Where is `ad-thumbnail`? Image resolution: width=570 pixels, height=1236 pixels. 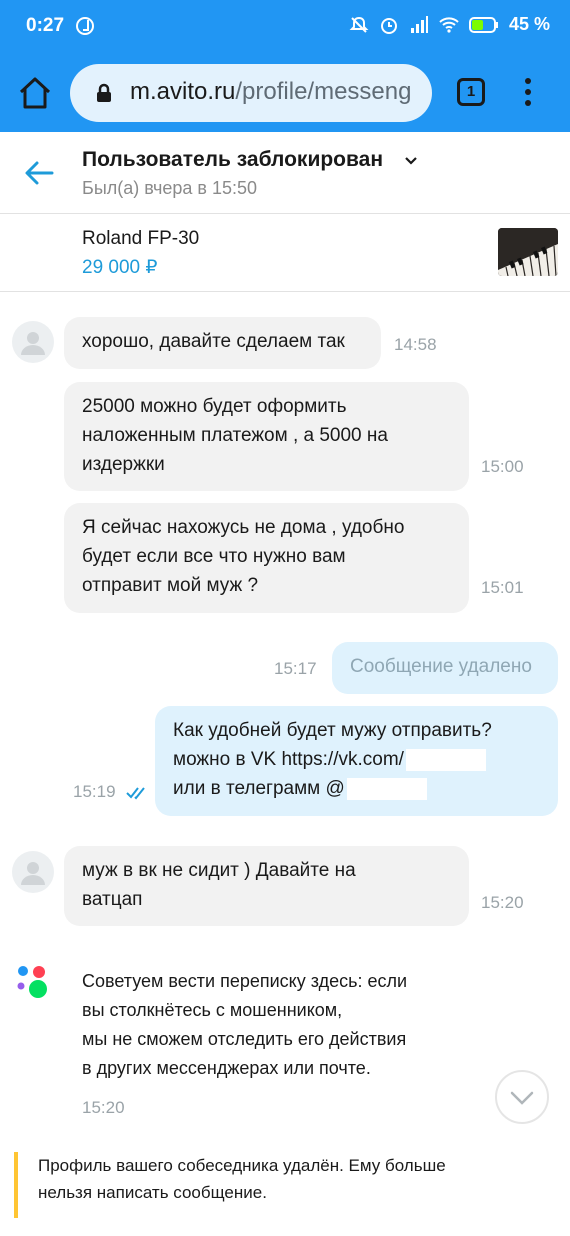
ad-thumbnail is located at coordinates (528, 252).